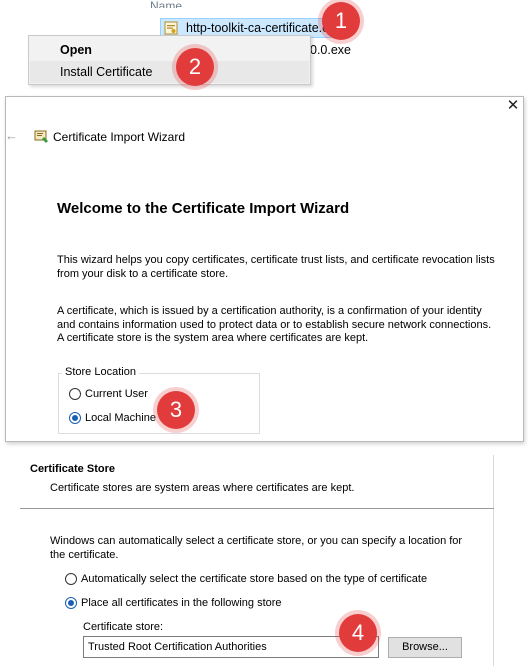 The width and height of the screenshot is (528, 666). Describe the element at coordinates (330, 50) in the screenshot. I see `file-name-label: 0.0.exe` at that location.